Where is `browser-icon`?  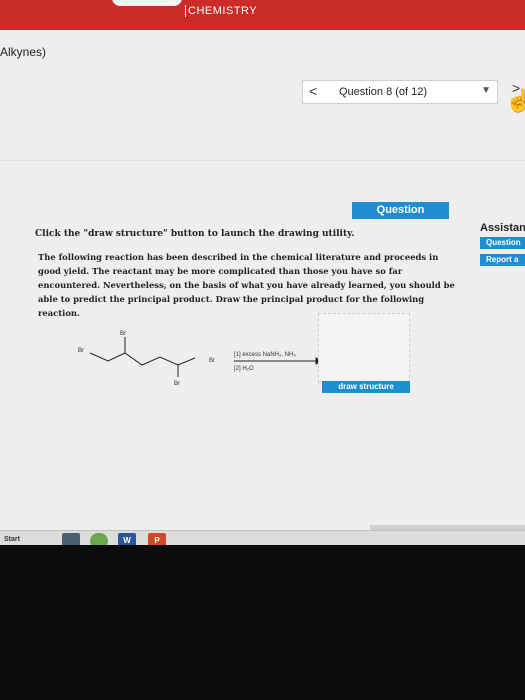
browser-icon is located at coordinates (99, 539).